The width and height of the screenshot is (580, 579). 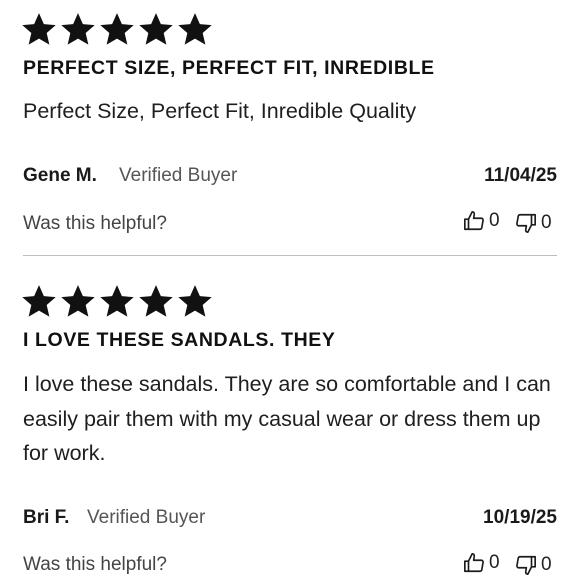 What do you see at coordinates (60, 175) in the screenshot?
I see `reviewer-name: Gene M.` at bounding box center [60, 175].